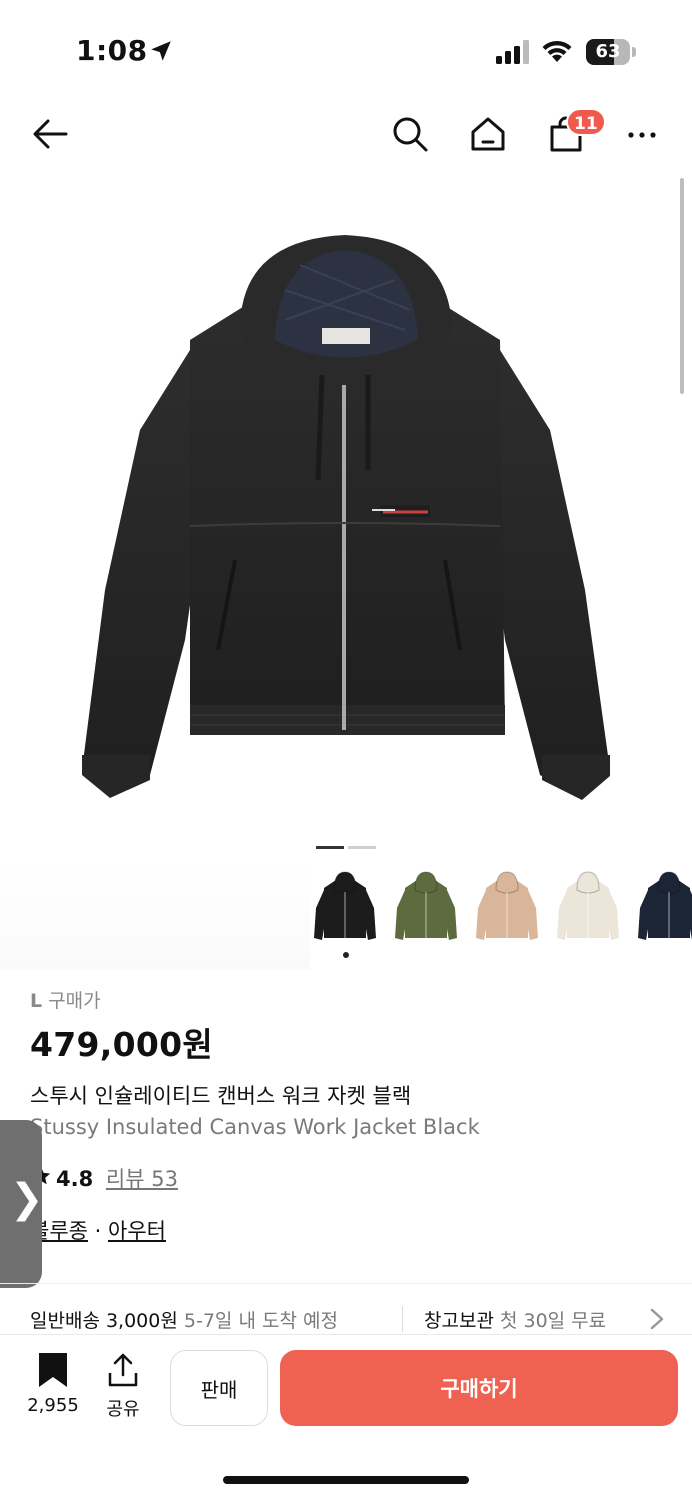 Image resolution: width=692 pixels, height=1500 pixels. What do you see at coordinates (137, 1231) in the screenshot?
I see `category-link-outer: 아우터` at bounding box center [137, 1231].